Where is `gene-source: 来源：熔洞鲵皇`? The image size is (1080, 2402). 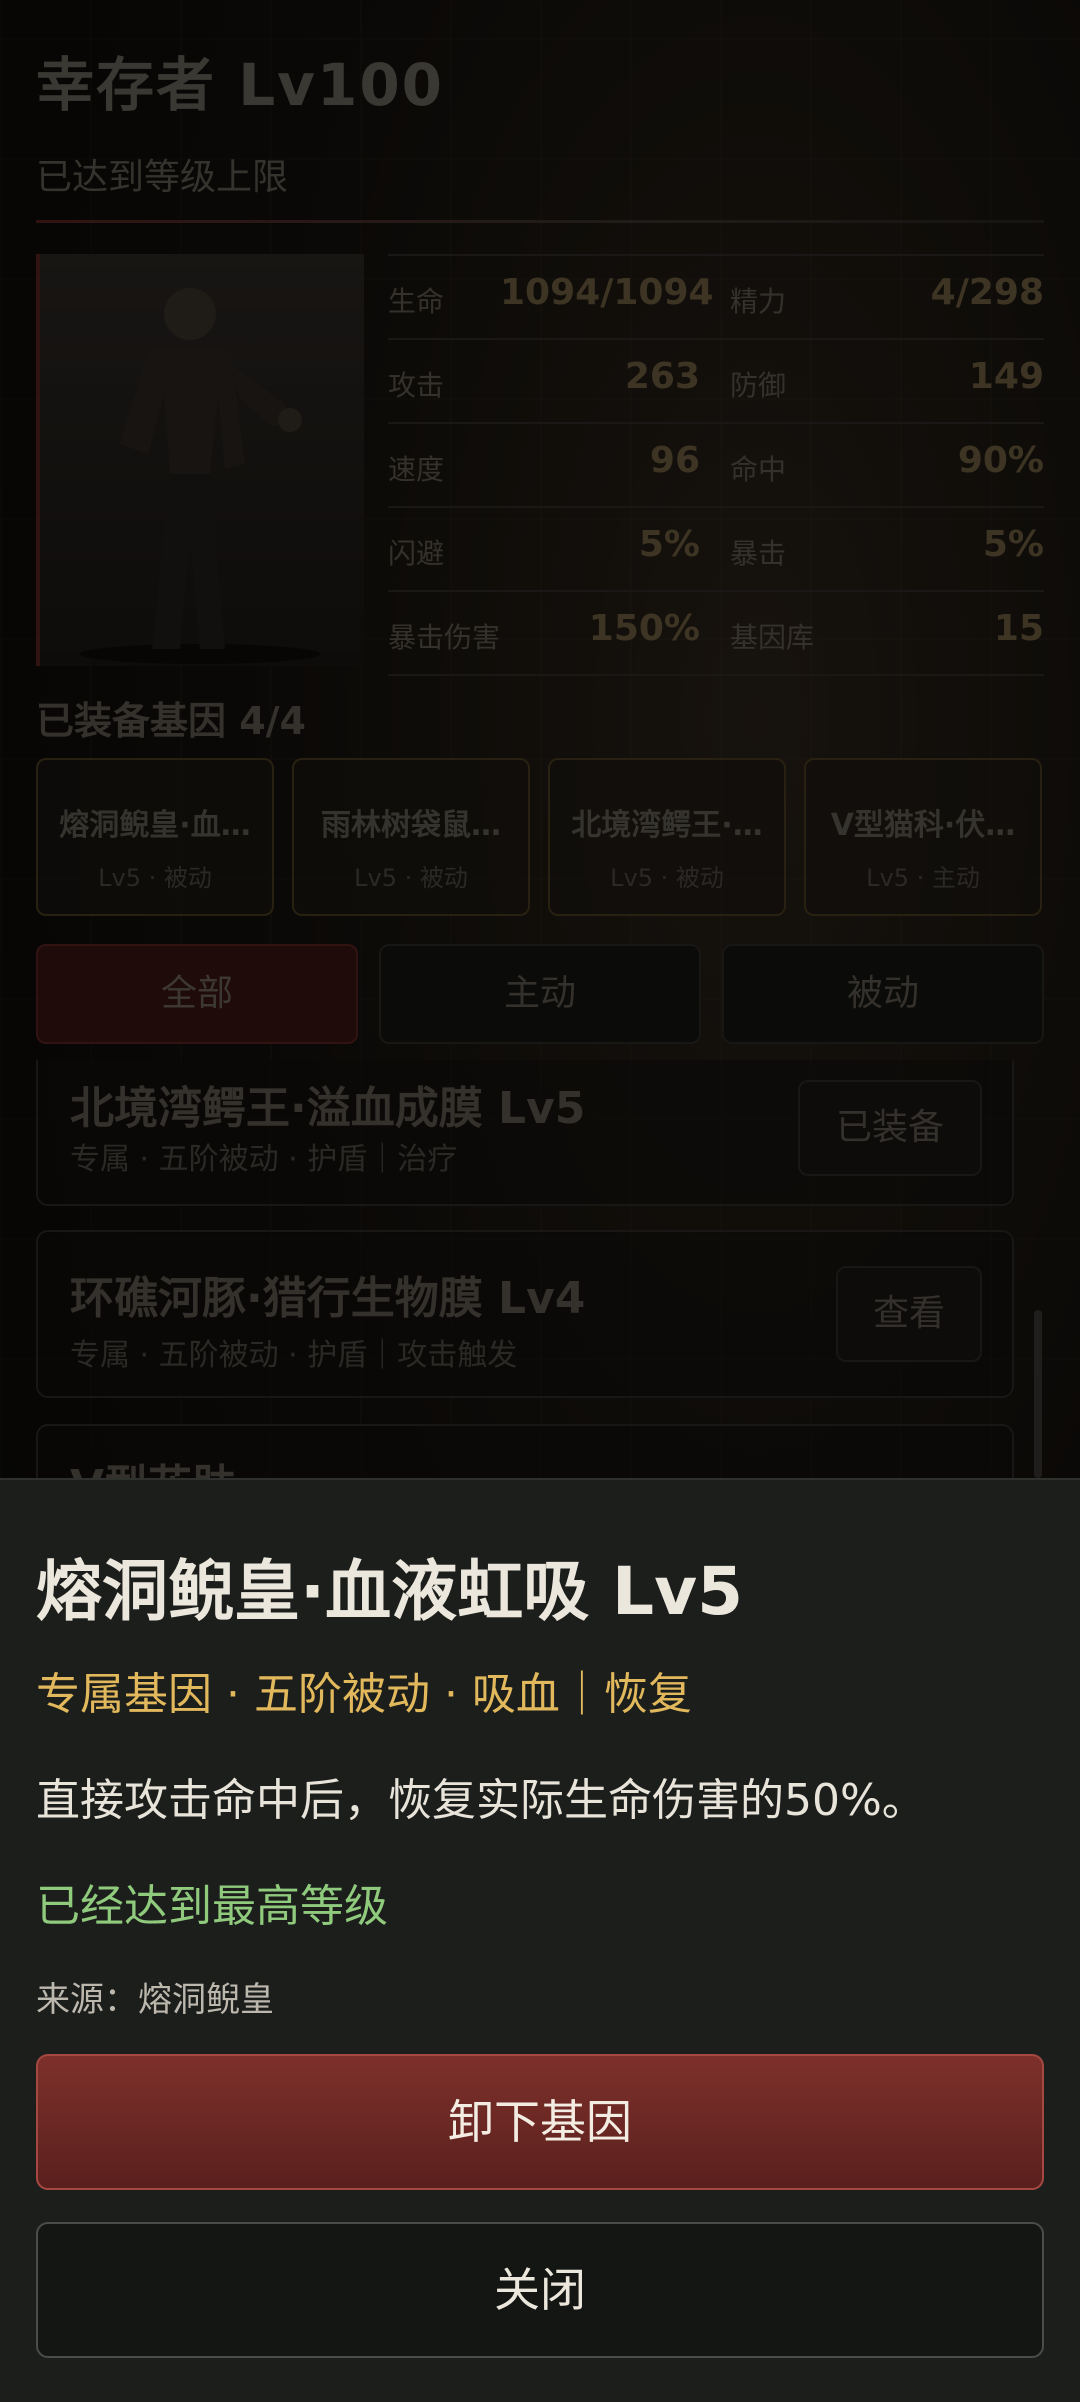
gene-source: 来源：熔洞鲵皇 is located at coordinates (155, 2000).